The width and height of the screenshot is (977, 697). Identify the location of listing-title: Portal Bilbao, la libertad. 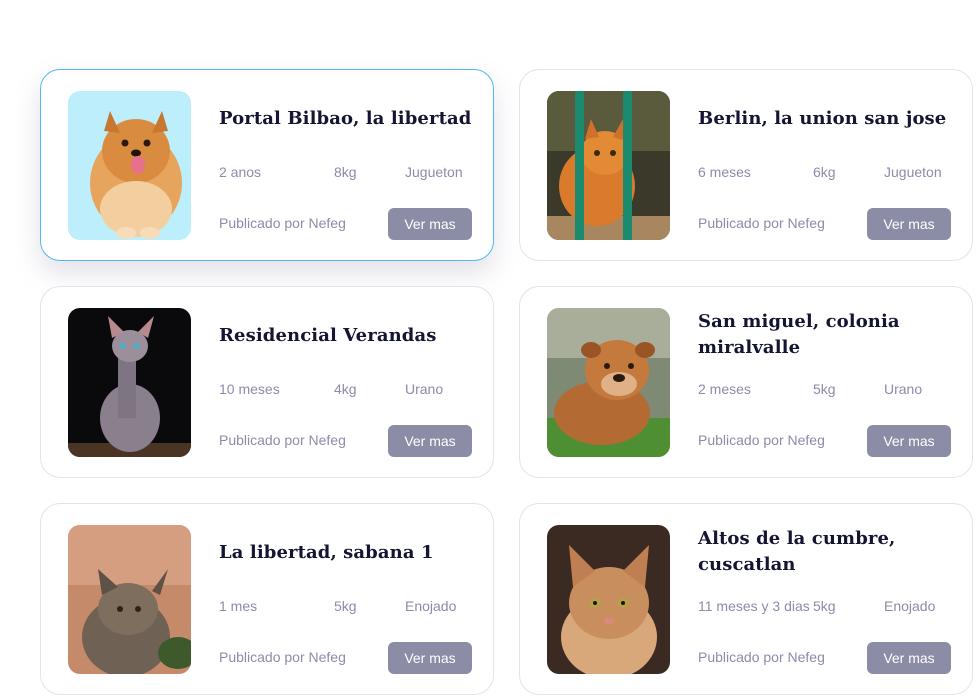
(345, 118).